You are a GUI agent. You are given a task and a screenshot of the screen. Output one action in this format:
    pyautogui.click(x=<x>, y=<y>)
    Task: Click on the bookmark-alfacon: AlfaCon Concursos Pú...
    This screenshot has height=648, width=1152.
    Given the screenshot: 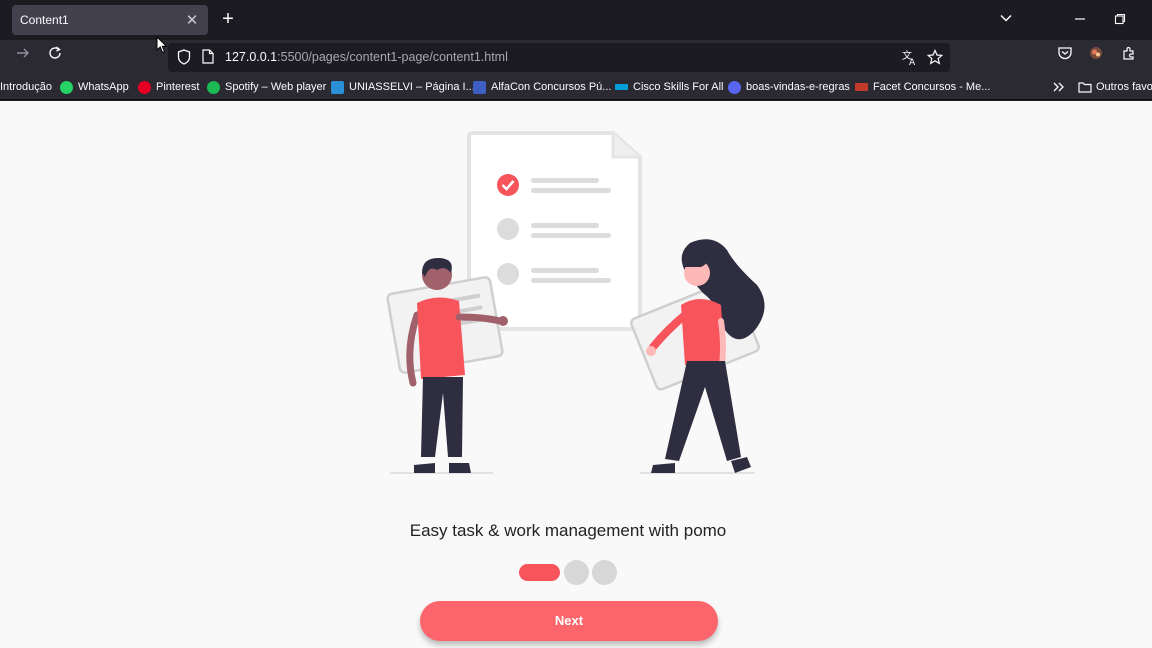 What is the action you would take?
    pyautogui.click(x=542, y=87)
    